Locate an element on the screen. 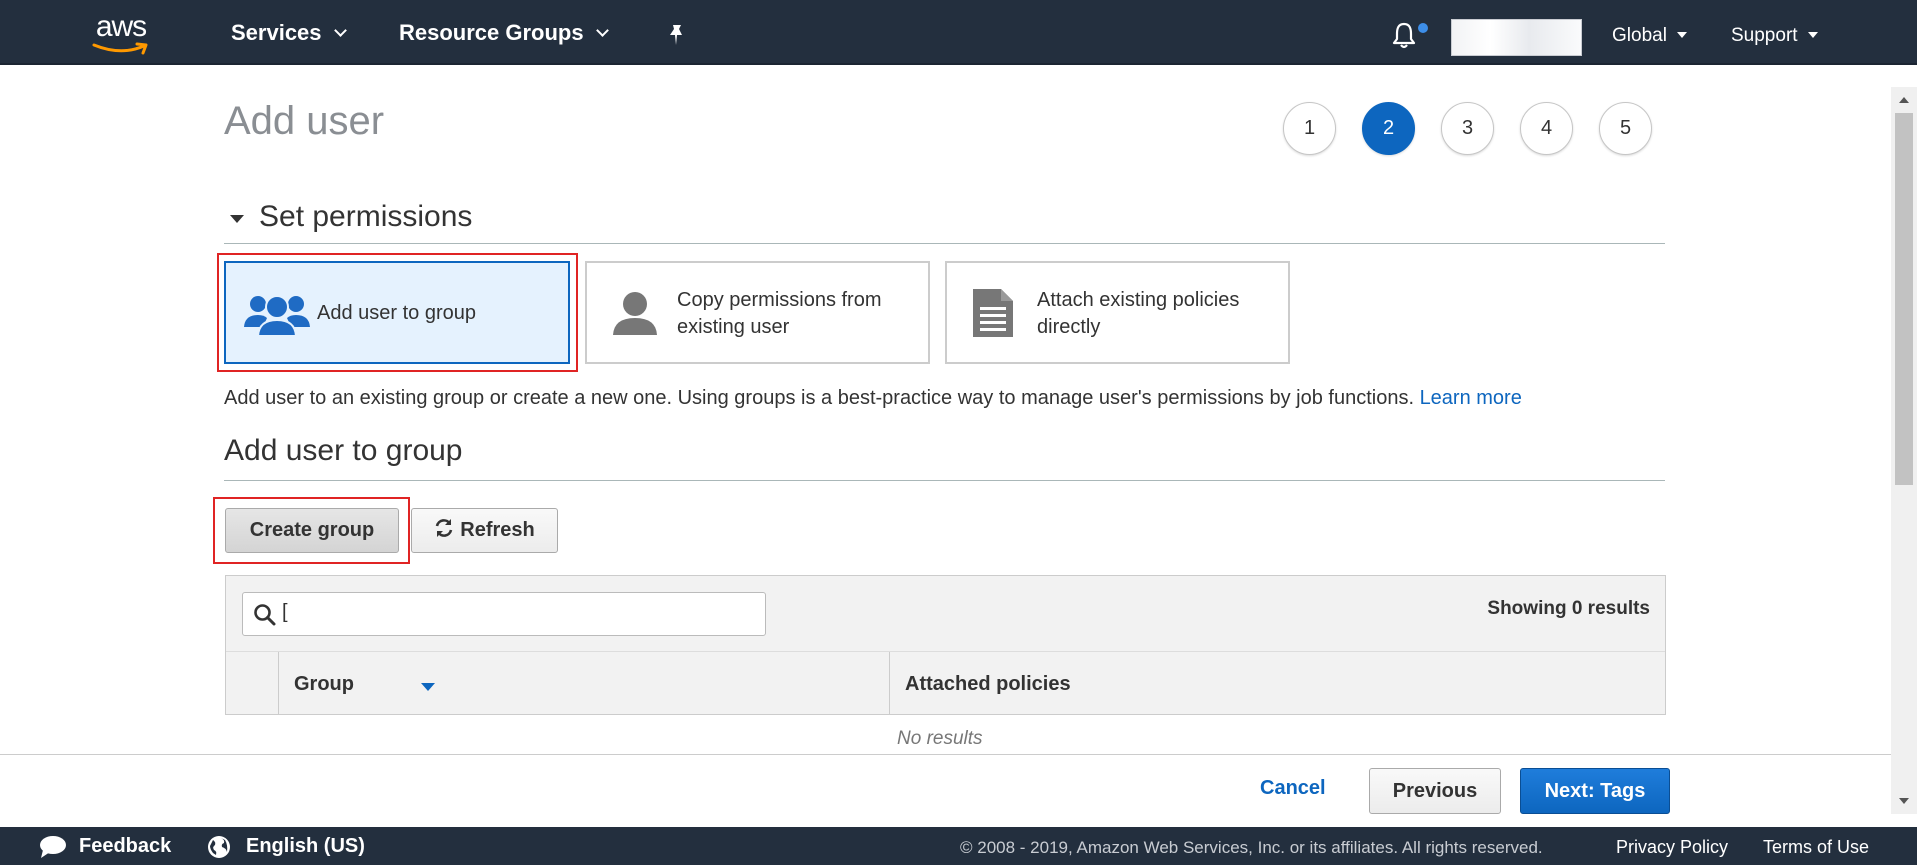  previous-button: Previous is located at coordinates (1435, 791).